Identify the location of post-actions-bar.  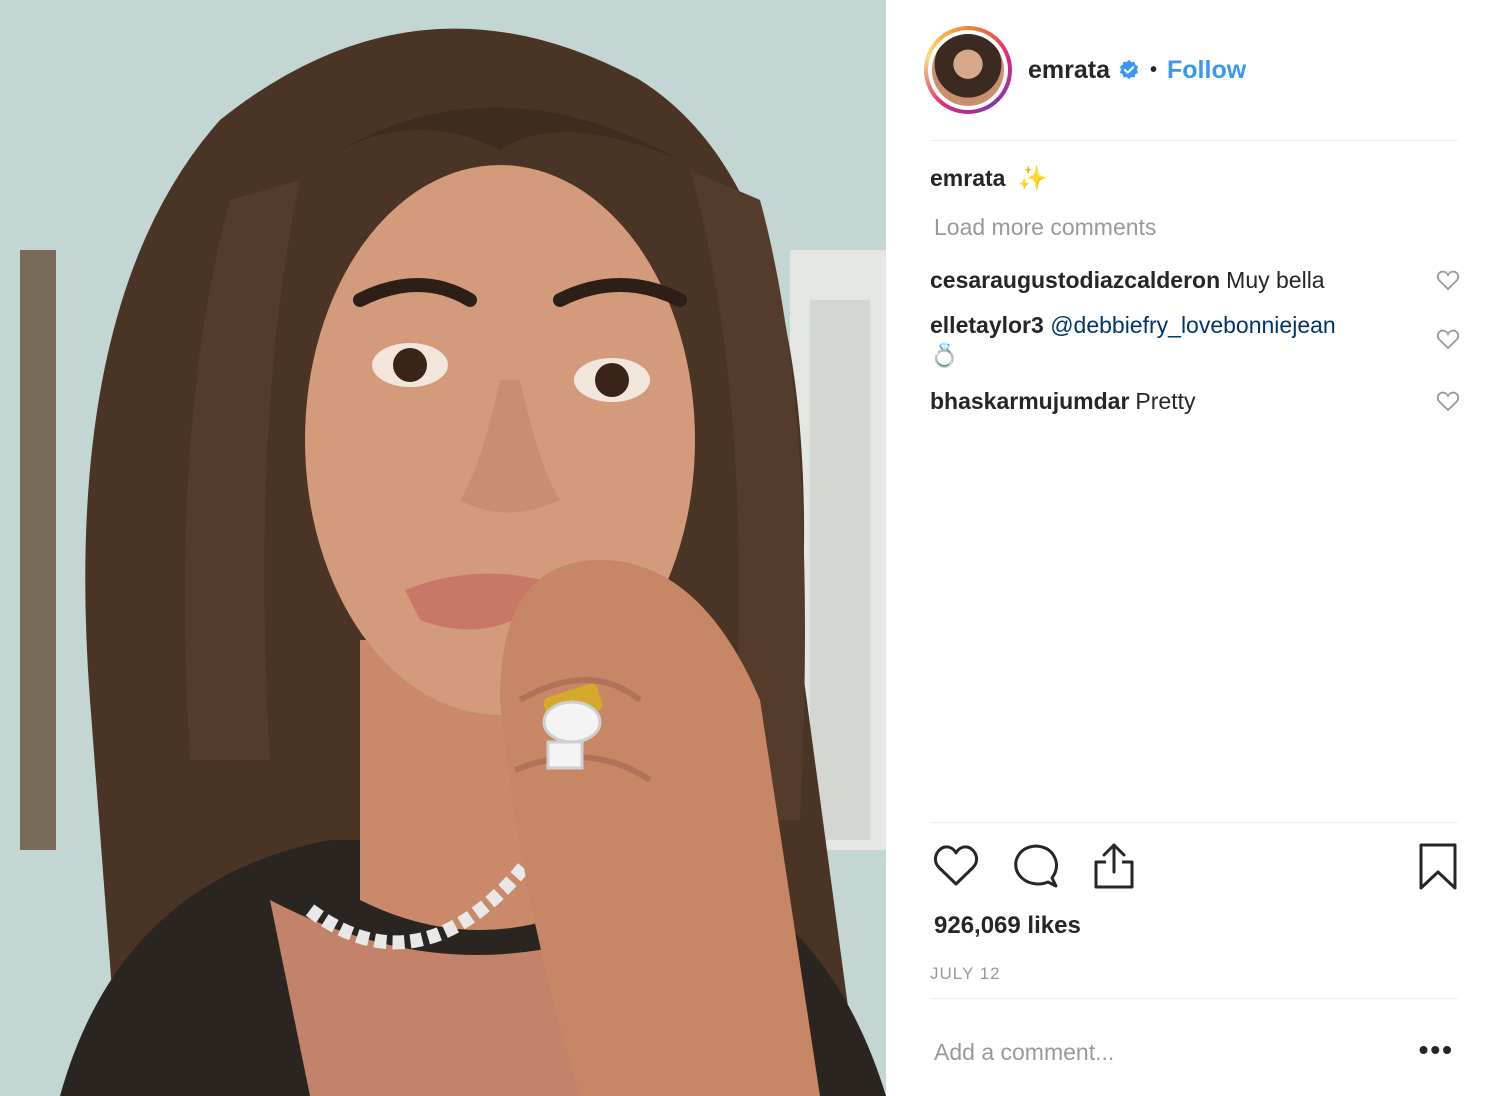
(1195, 868).